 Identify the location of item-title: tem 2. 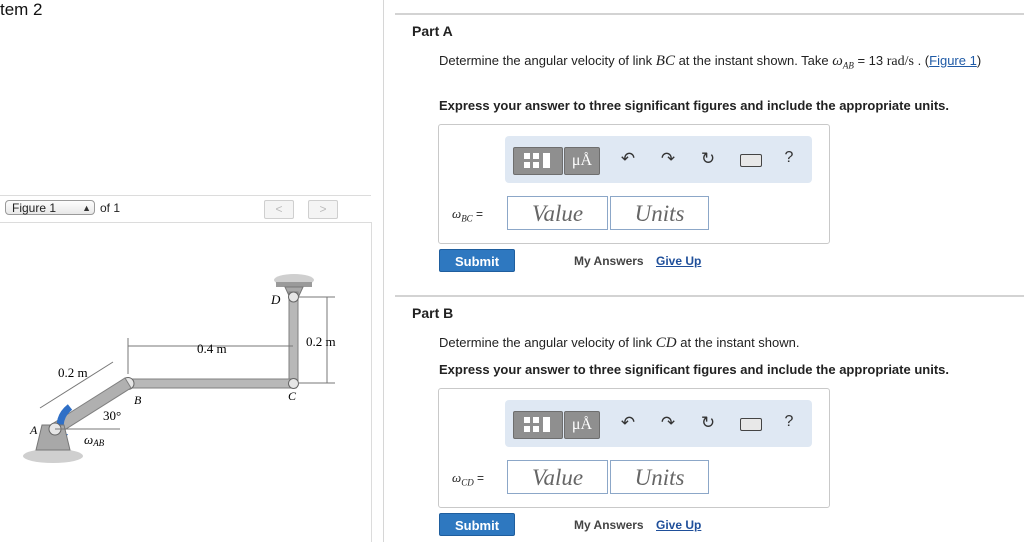
(21, 9).